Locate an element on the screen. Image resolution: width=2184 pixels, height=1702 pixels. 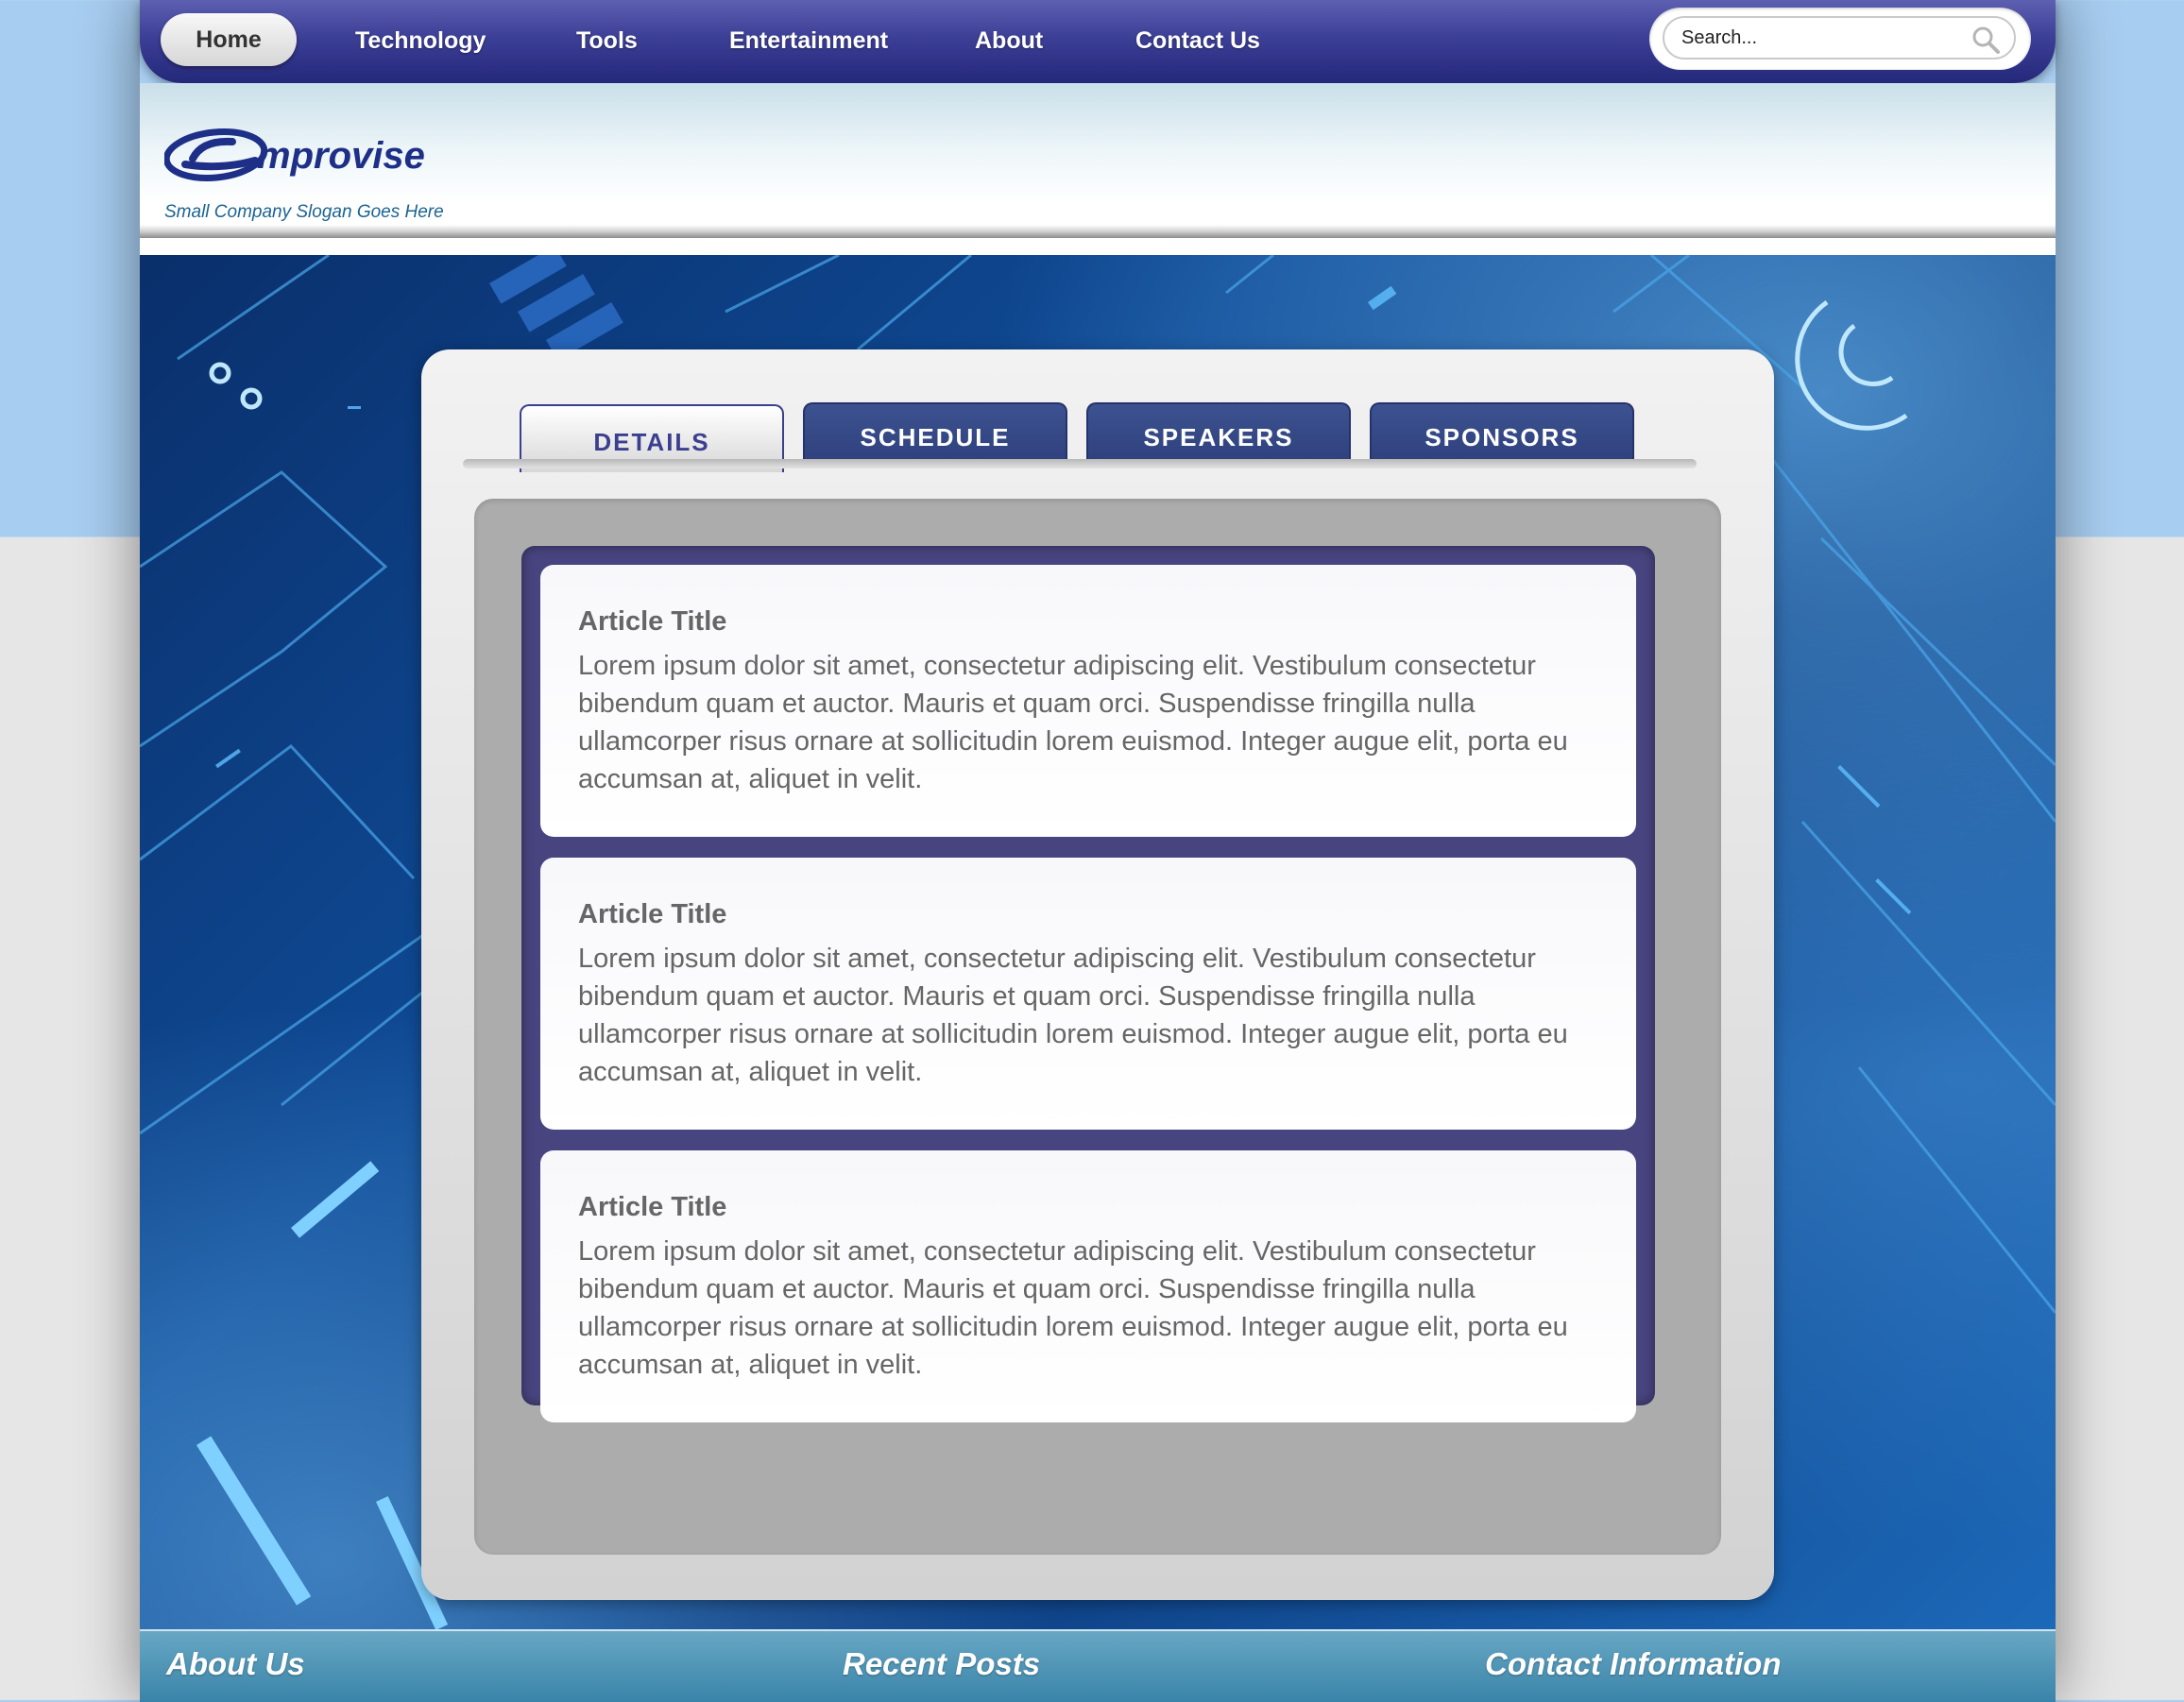
nav-contact-us: Contact Us is located at coordinates (1197, 40).